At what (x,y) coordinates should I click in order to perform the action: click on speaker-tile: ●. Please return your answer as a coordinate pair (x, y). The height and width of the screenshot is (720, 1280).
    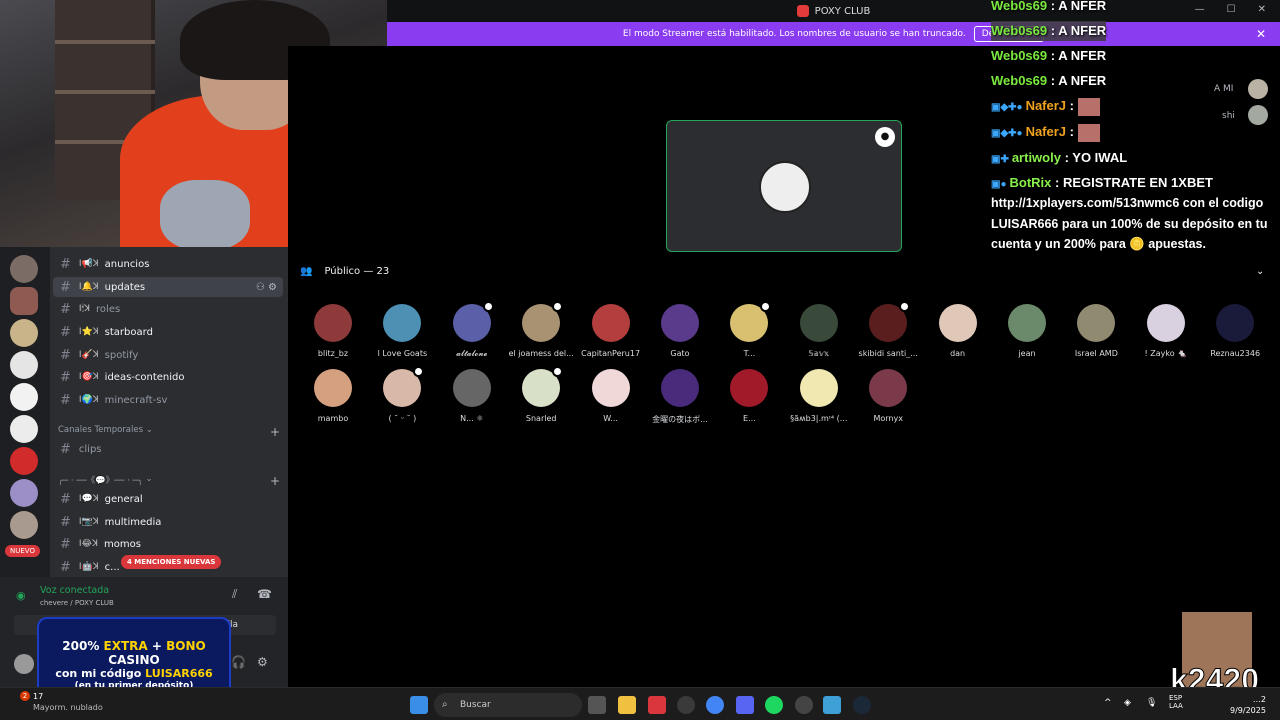
    Looking at the image, I should click on (784, 186).